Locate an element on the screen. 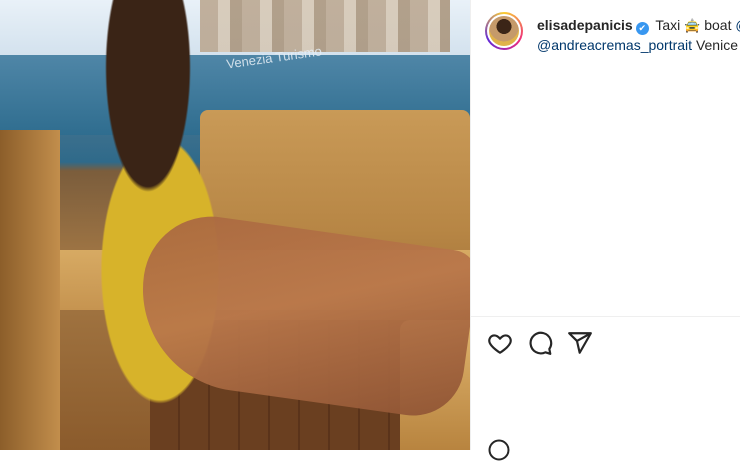 The image size is (740, 462). comment-button is located at coordinates (540, 343).